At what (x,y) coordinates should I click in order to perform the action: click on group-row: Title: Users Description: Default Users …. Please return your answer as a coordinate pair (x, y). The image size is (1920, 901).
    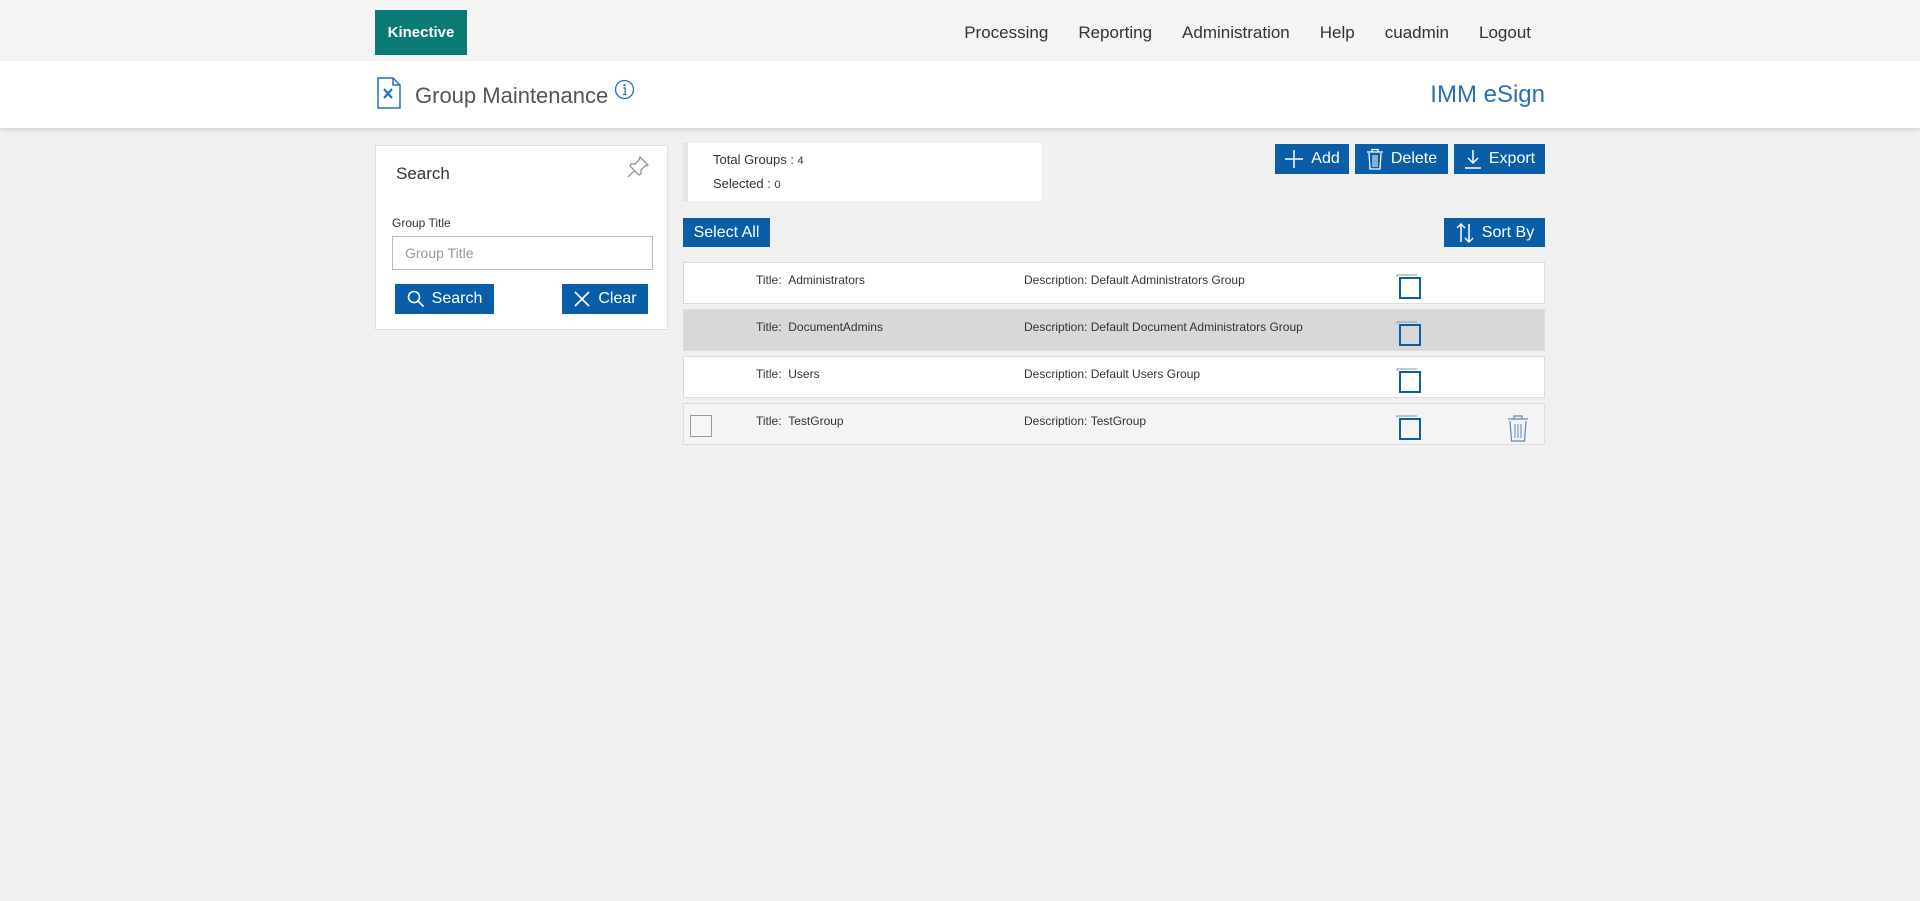
    Looking at the image, I should click on (1114, 377).